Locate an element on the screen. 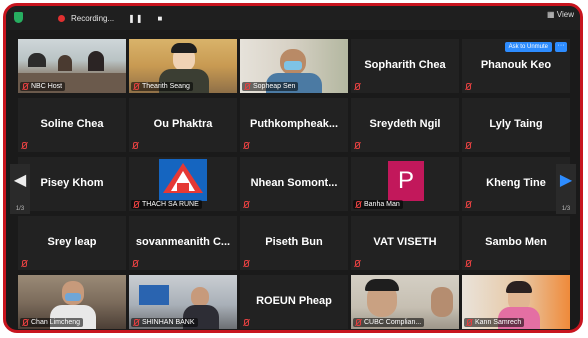  recording-indicator: Recording... ❚❚ ■ is located at coordinates (110, 18).